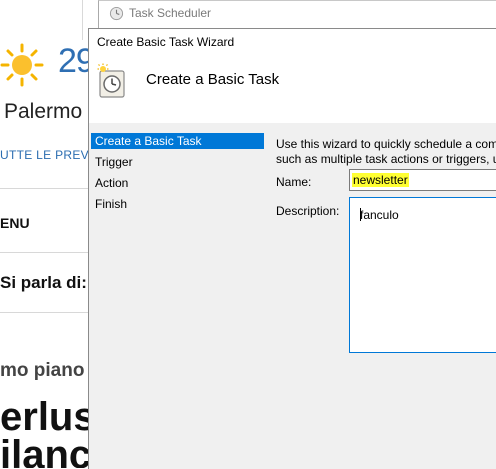  What do you see at coordinates (177, 141) in the screenshot?
I see `step-create-basic-task: Create a Basic Task` at bounding box center [177, 141].